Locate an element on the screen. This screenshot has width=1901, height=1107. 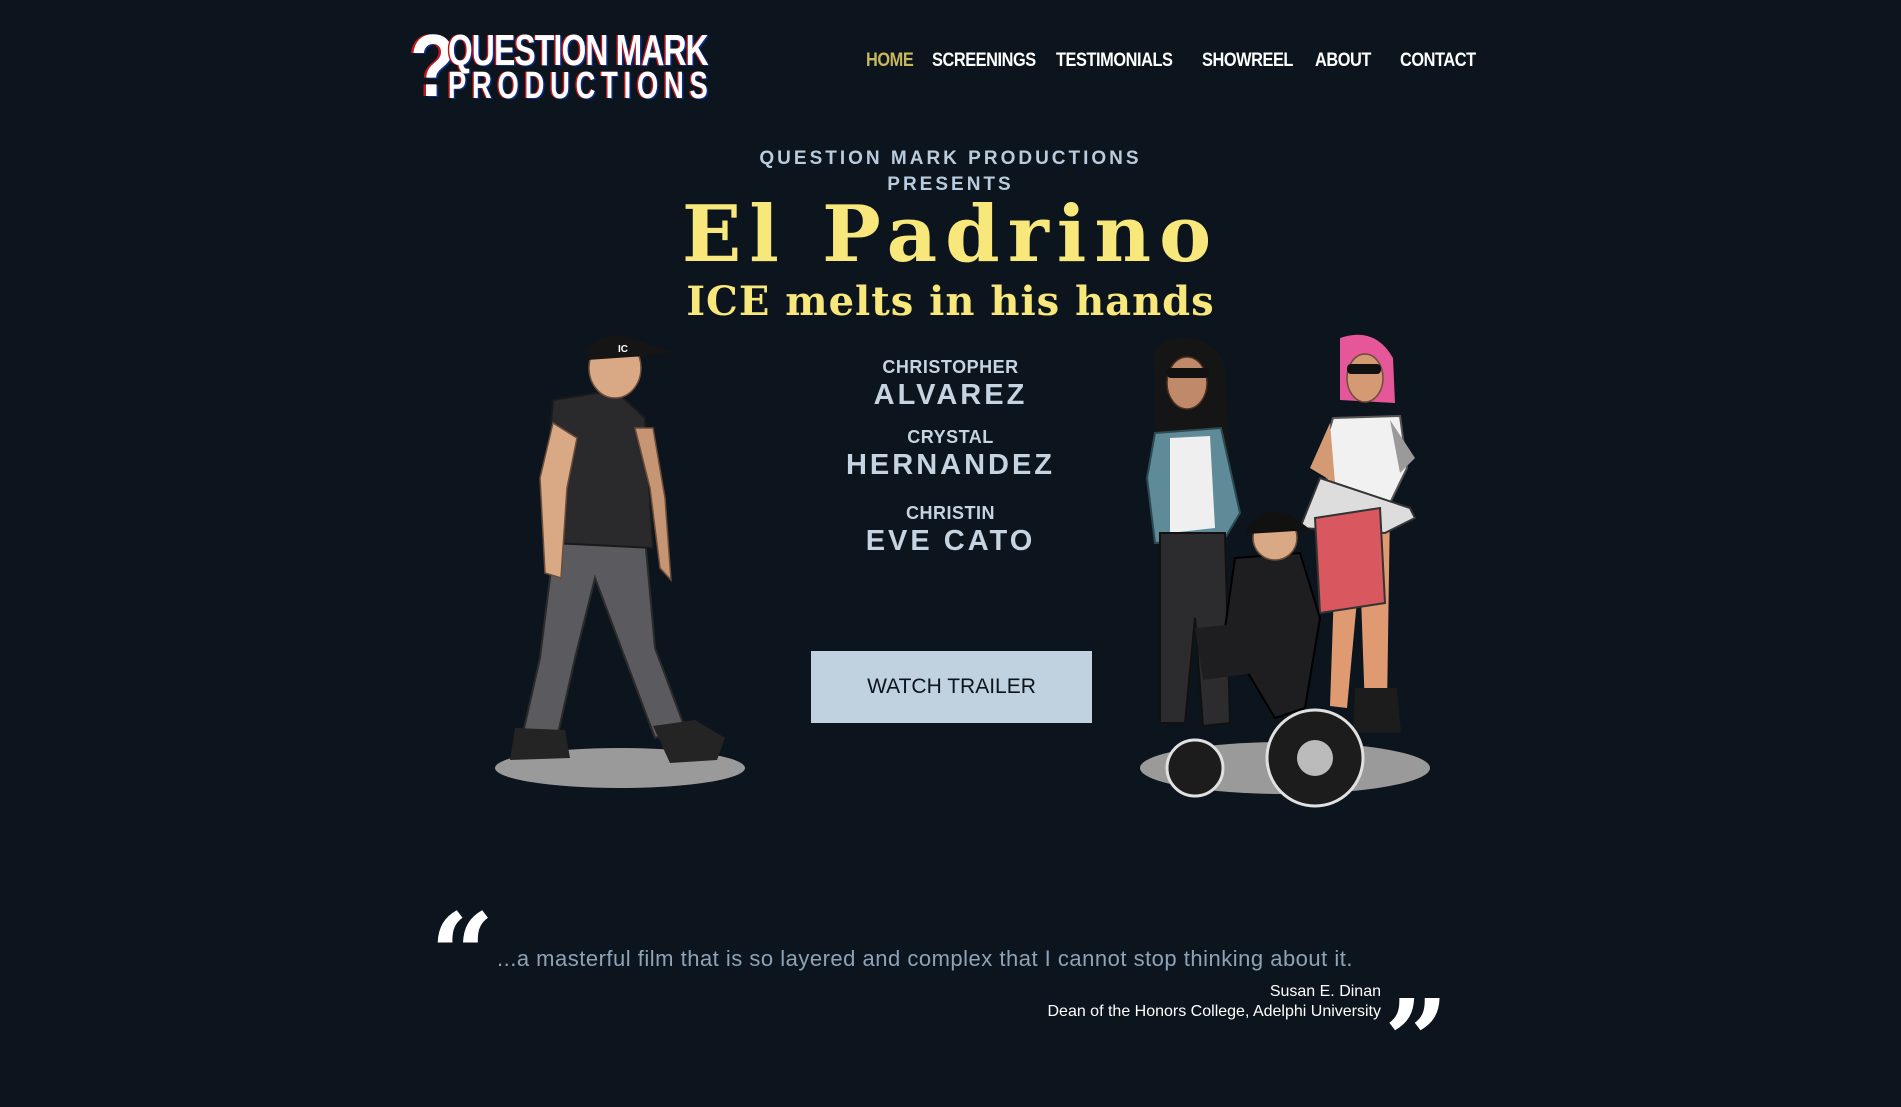
cast-member-2: CRYSTAL HERNANDEZ is located at coordinates (950, 454).